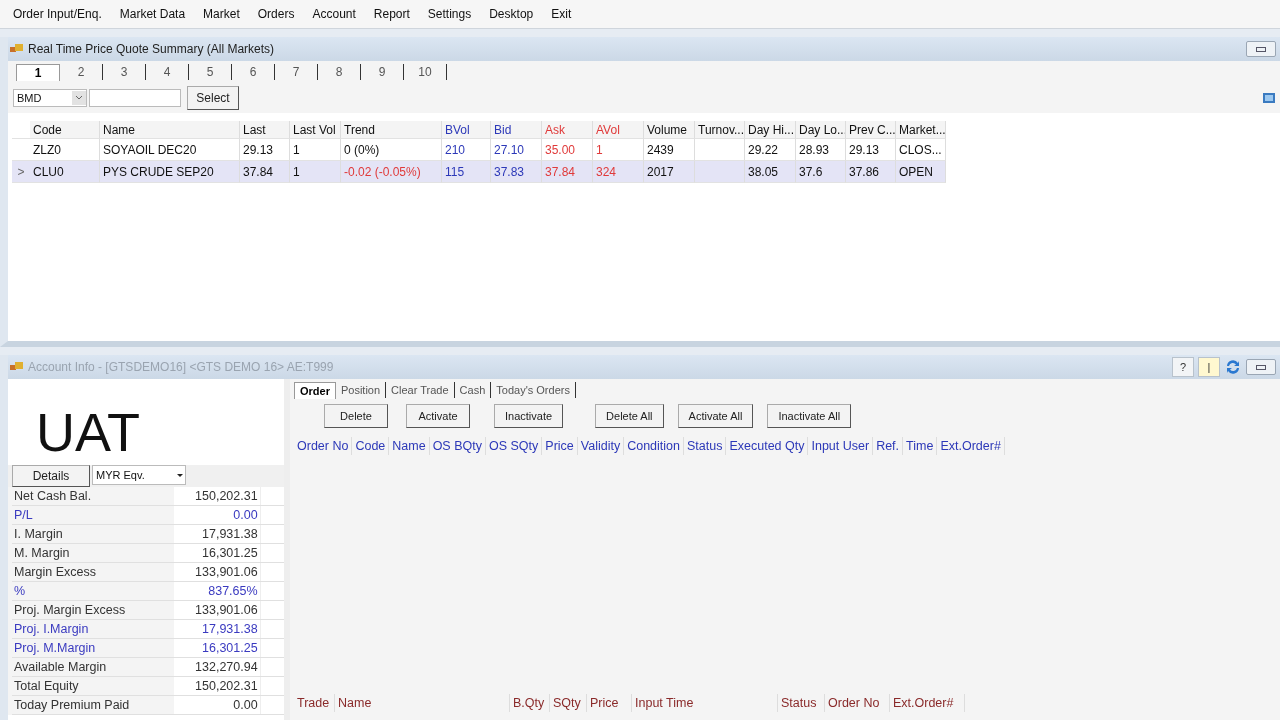  What do you see at coordinates (135, 98) in the screenshot?
I see `search-field` at bounding box center [135, 98].